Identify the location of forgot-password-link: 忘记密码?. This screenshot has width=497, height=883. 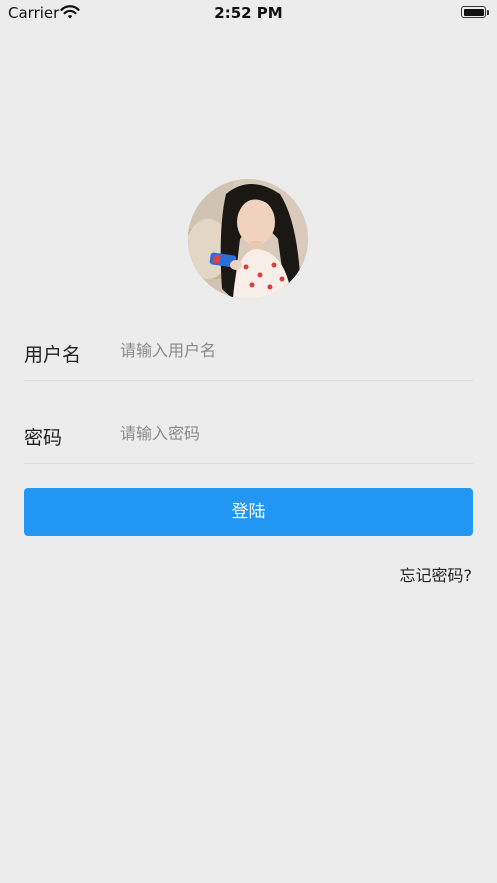
(436, 574).